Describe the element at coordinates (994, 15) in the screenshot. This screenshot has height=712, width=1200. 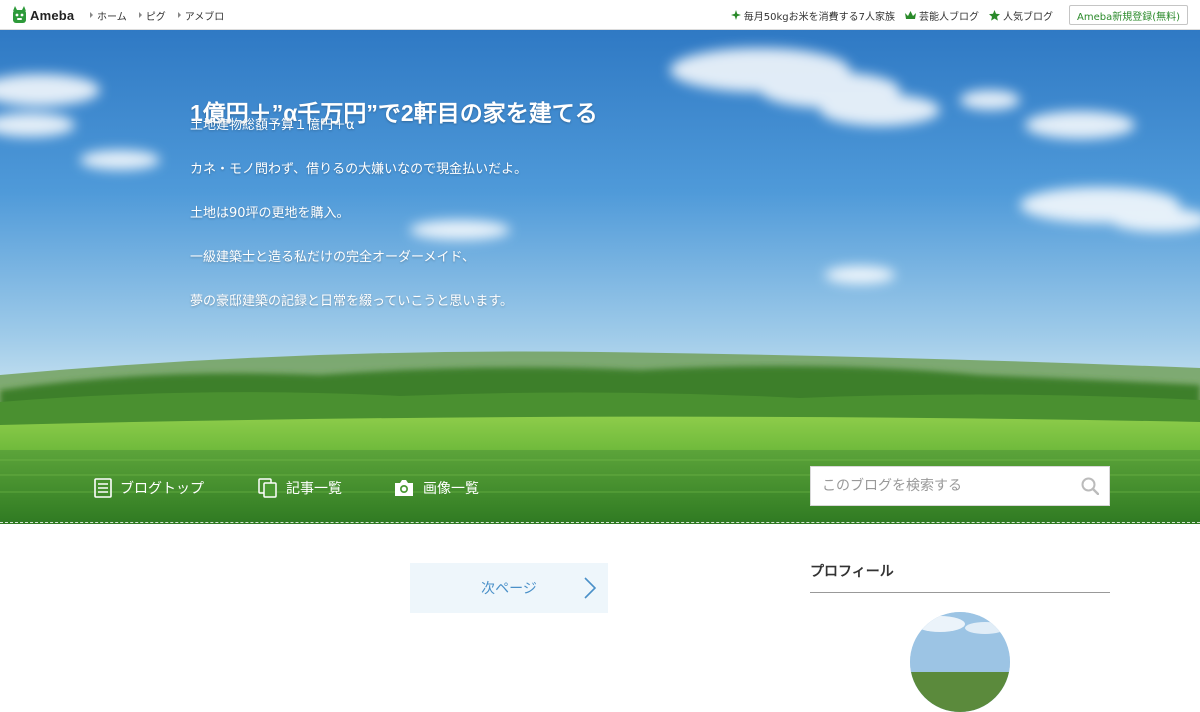
I see `star-icon` at that location.